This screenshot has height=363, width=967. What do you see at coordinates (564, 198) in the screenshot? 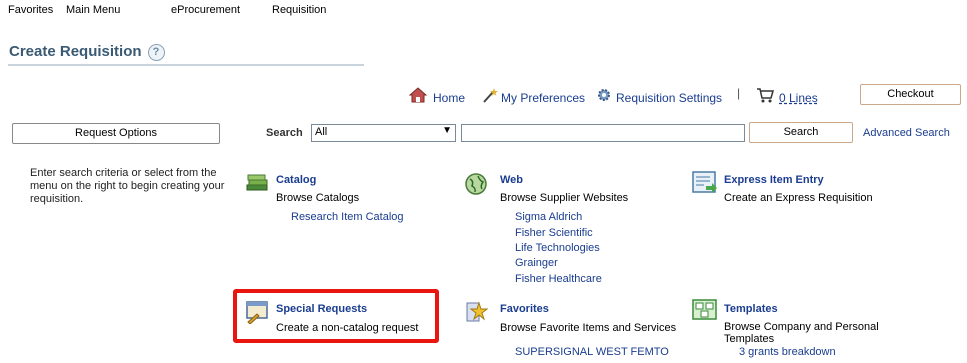
I see `web-subtitle: Browse Supplier Websites` at bounding box center [564, 198].